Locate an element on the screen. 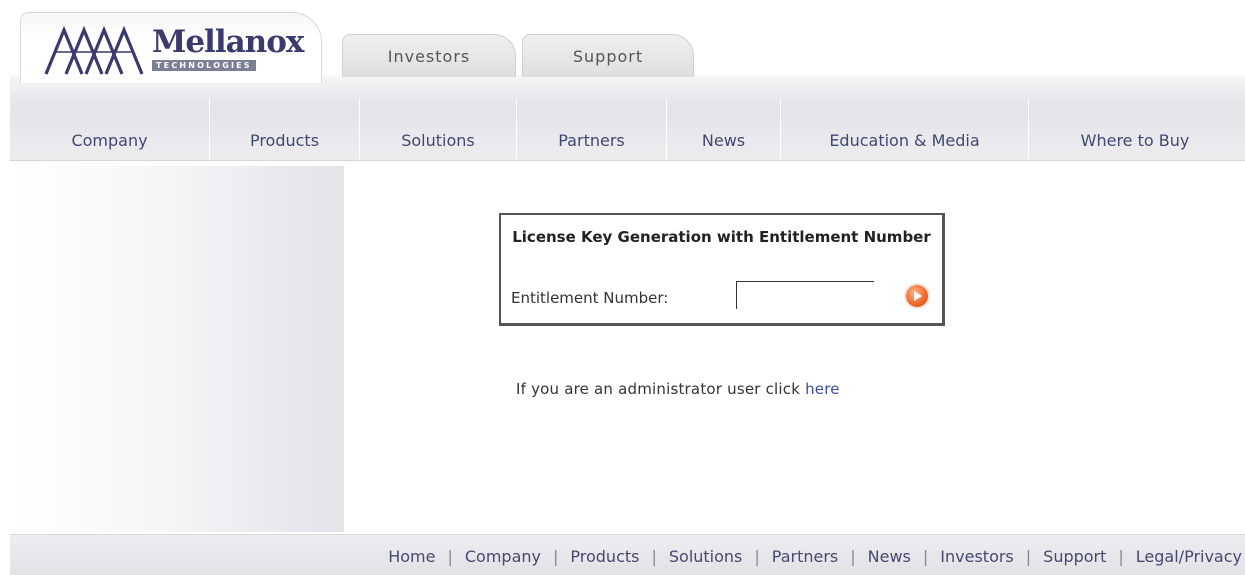 The width and height of the screenshot is (1245, 575). entitlement-number-input is located at coordinates (805, 295).